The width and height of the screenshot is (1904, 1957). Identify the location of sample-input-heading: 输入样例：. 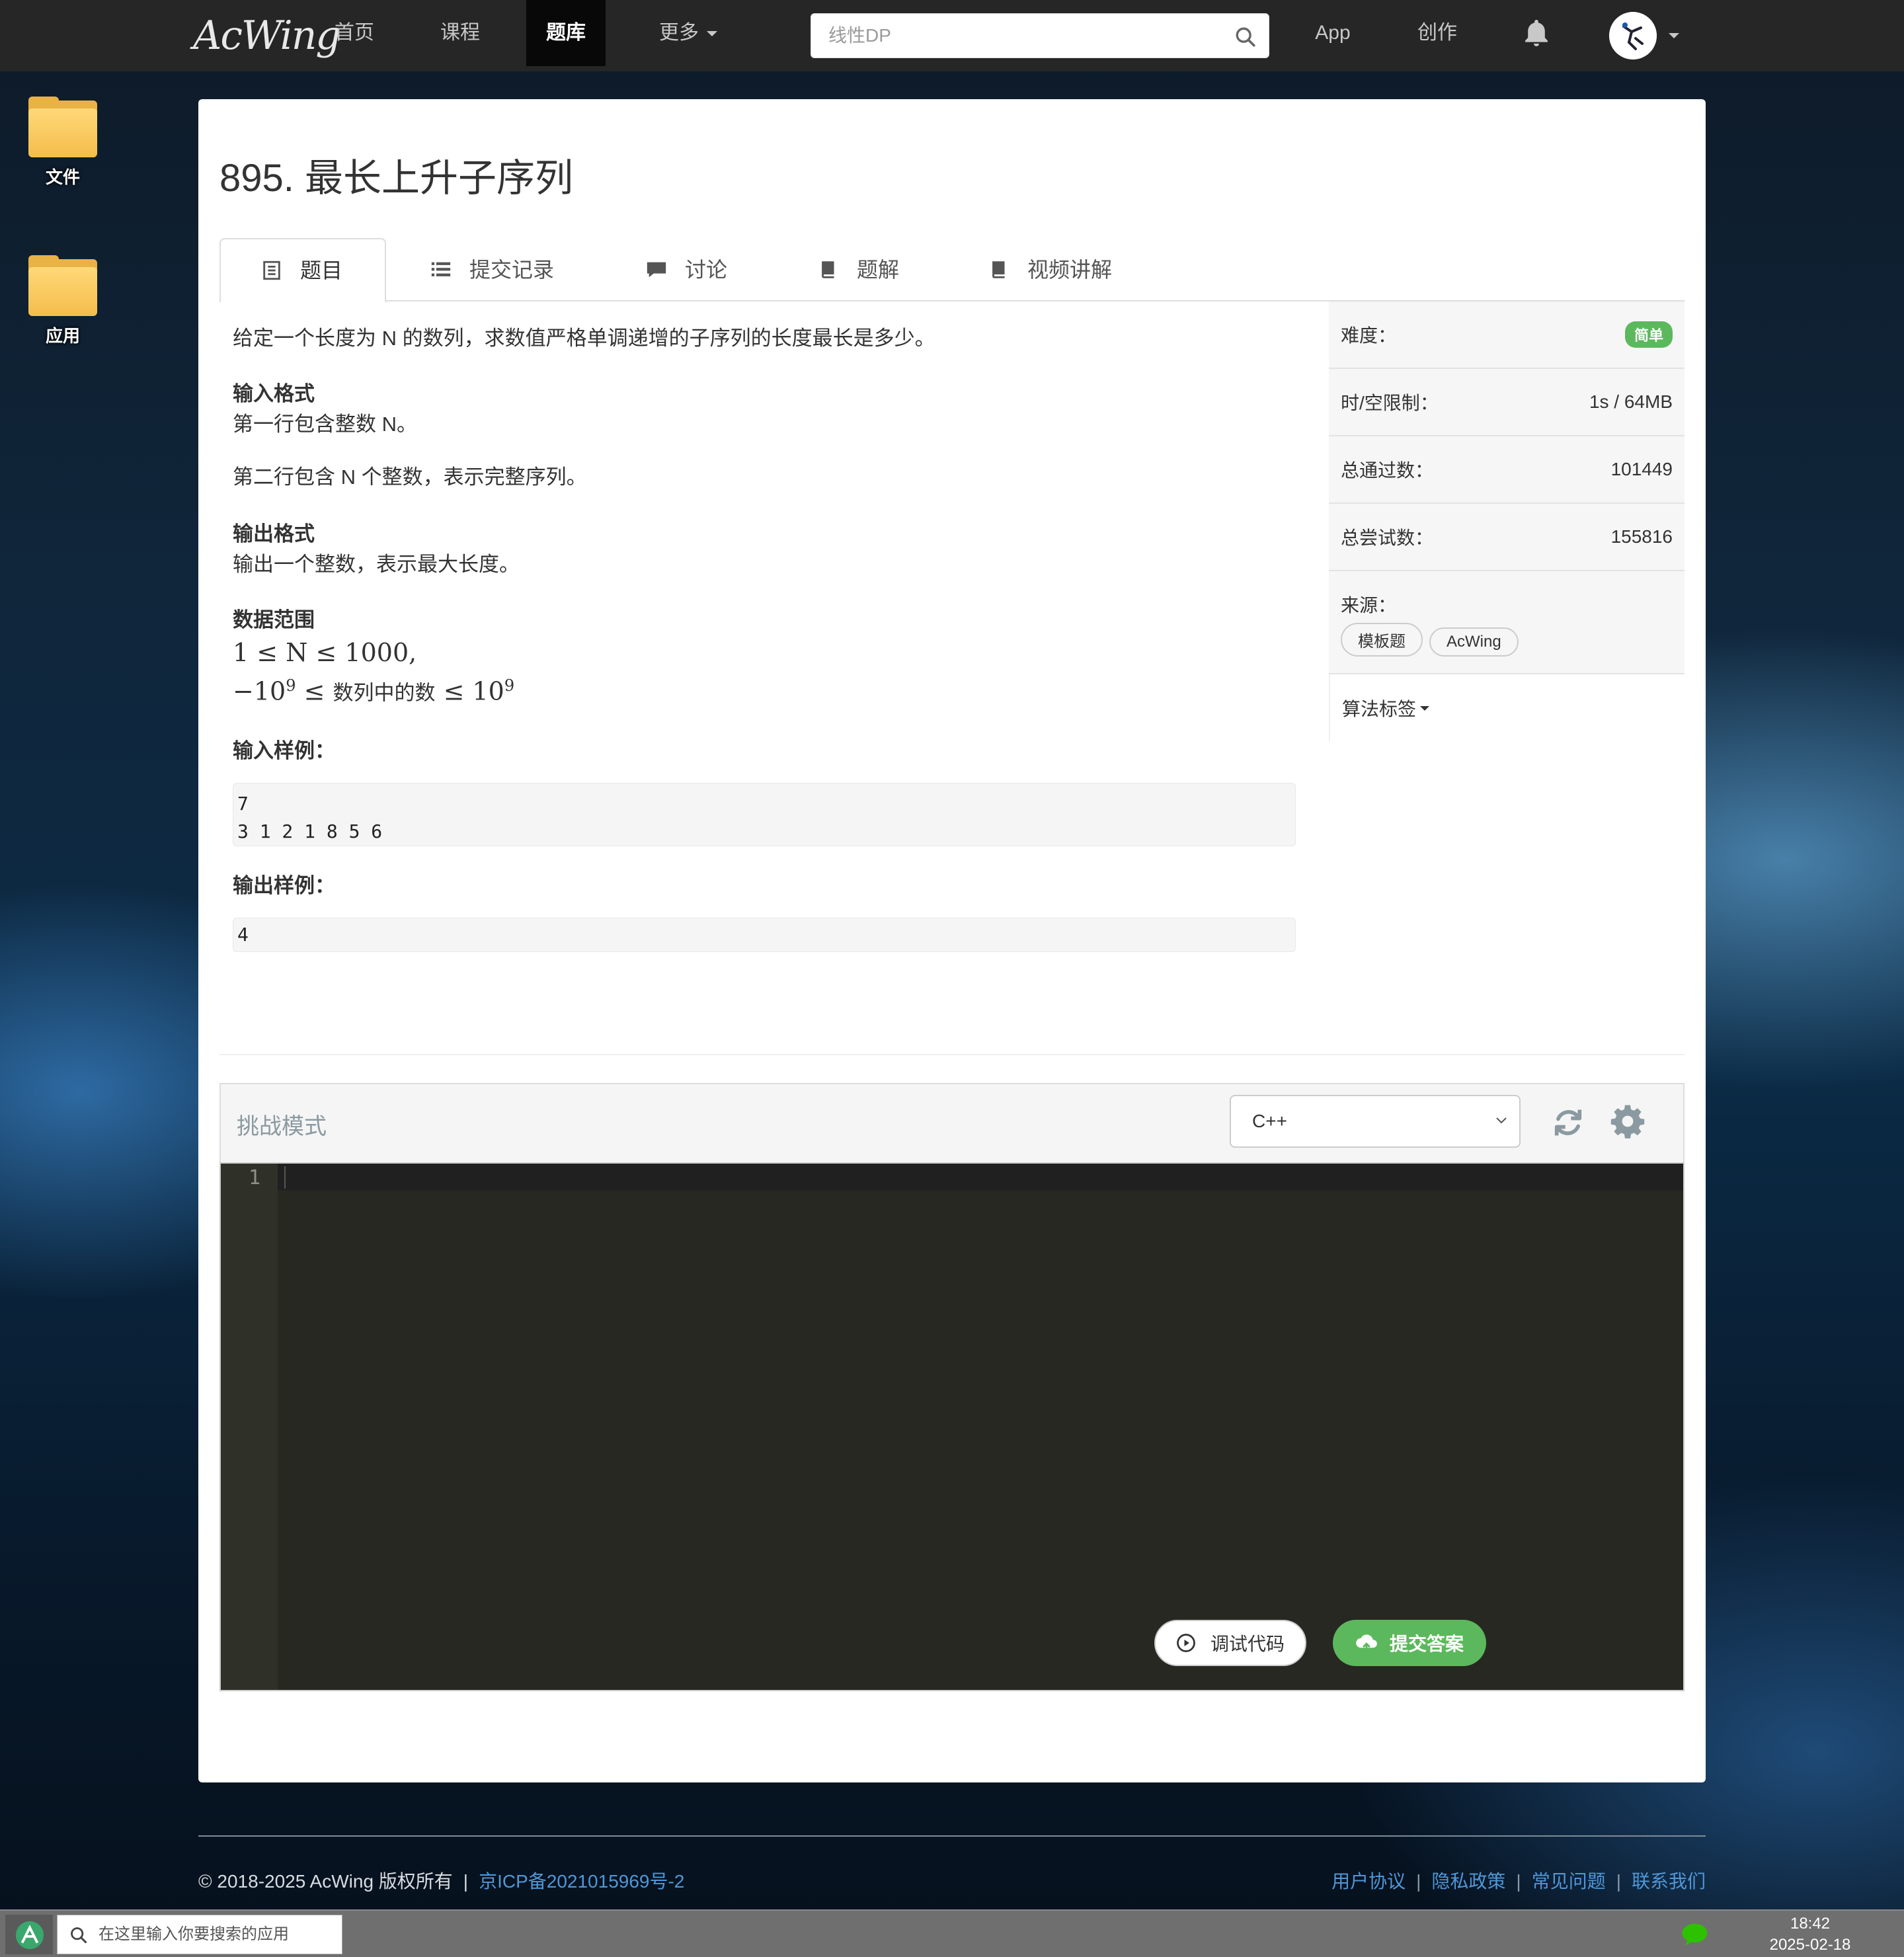
(284, 750).